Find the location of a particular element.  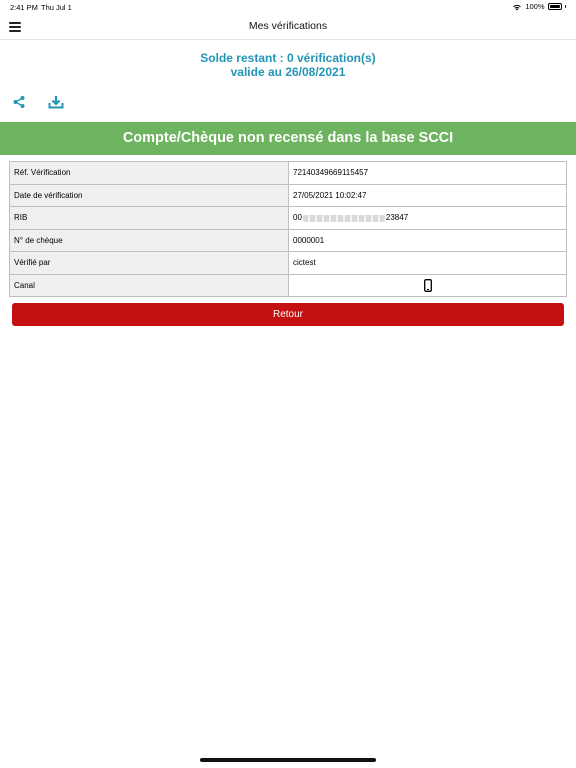

table-row: Date de vérification 27/05/2021 10:02:47 is located at coordinates (288, 195).